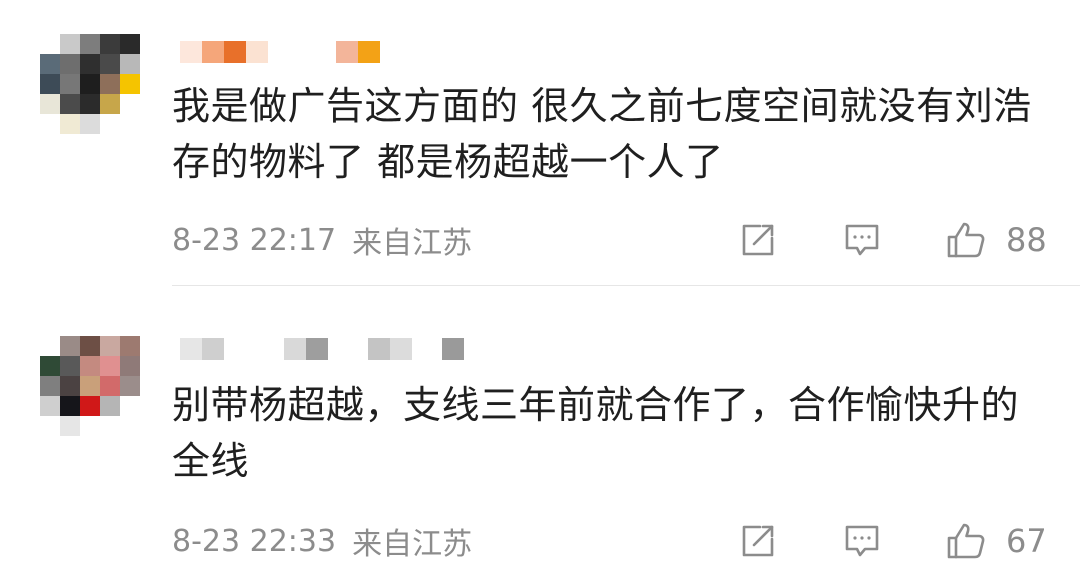 The width and height of the screenshot is (1080, 569). What do you see at coordinates (626, 285) in the screenshot?
I see `divider` at bounding box center [626, 285].